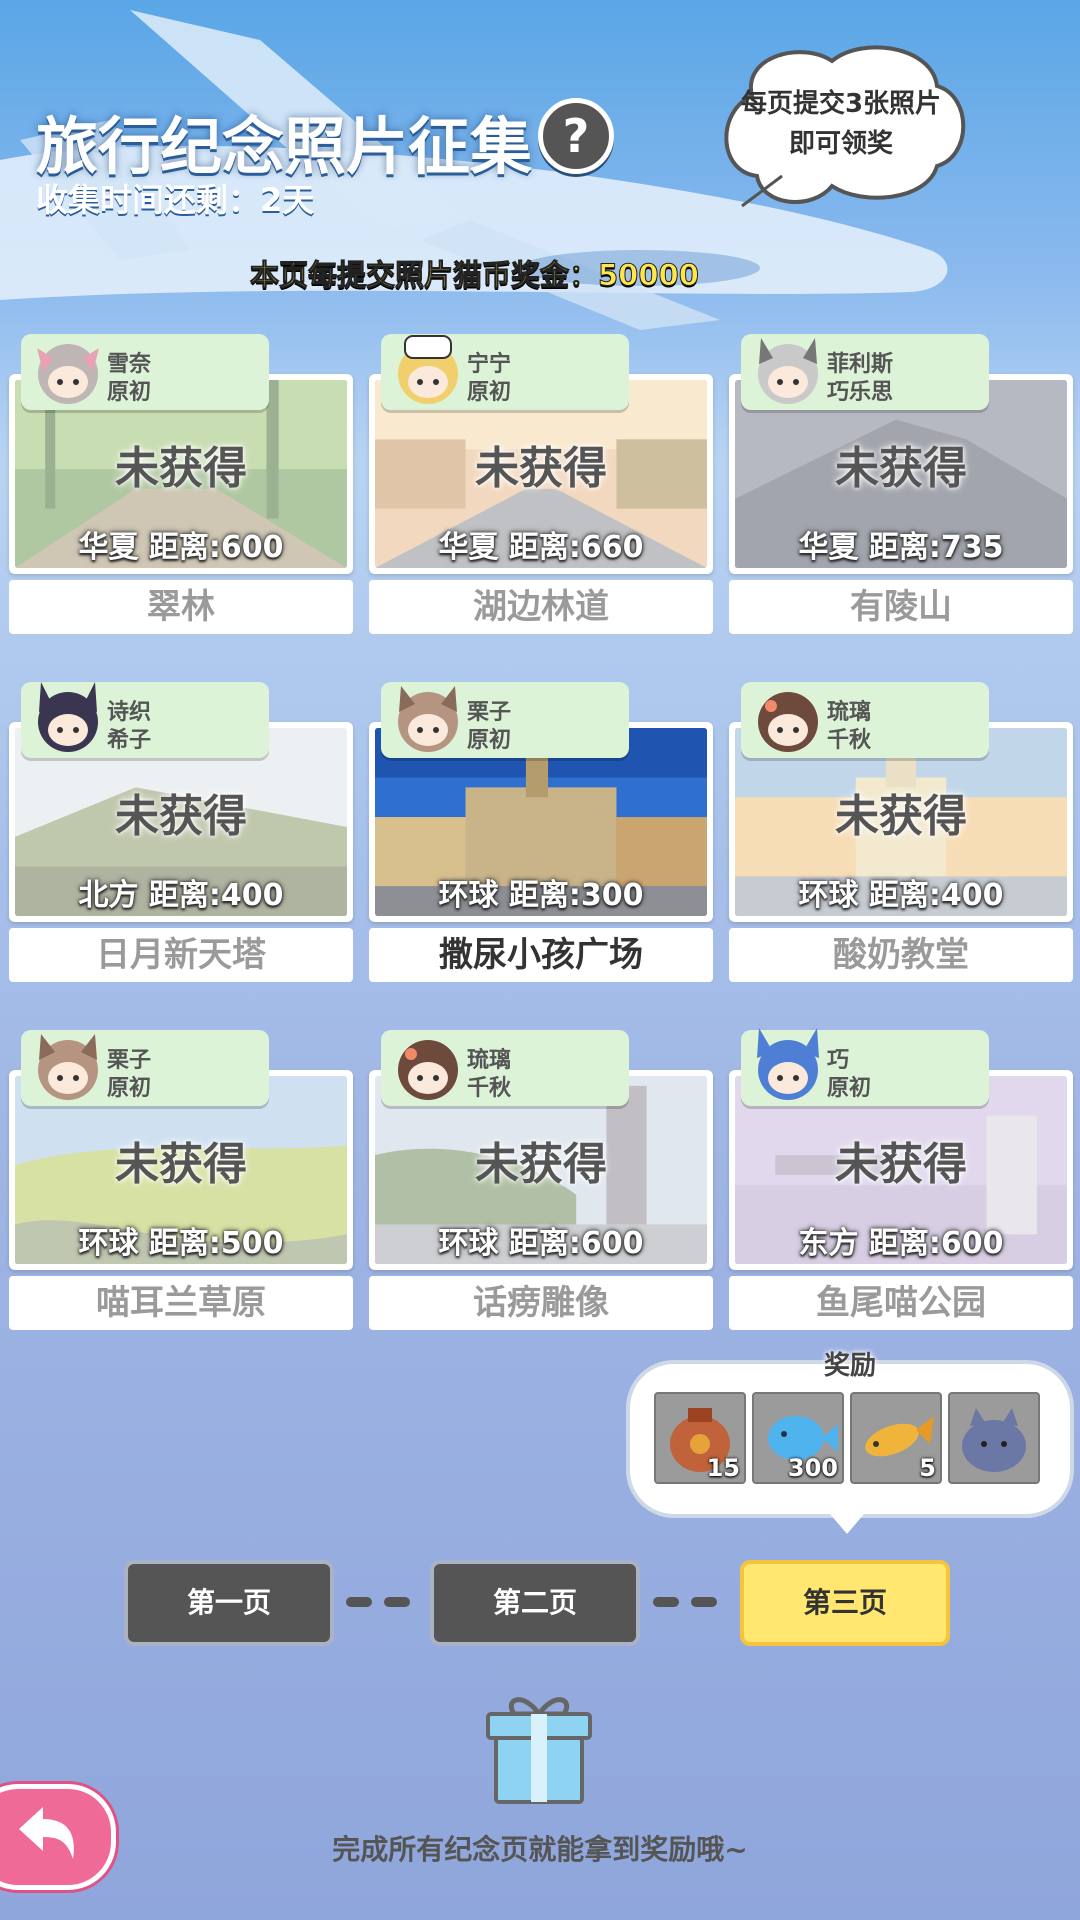  What do you see at coordinates (541, 1303) in the screenshot?
I see `location-name: 话痨雕像` at bounding box center [541, 1303].